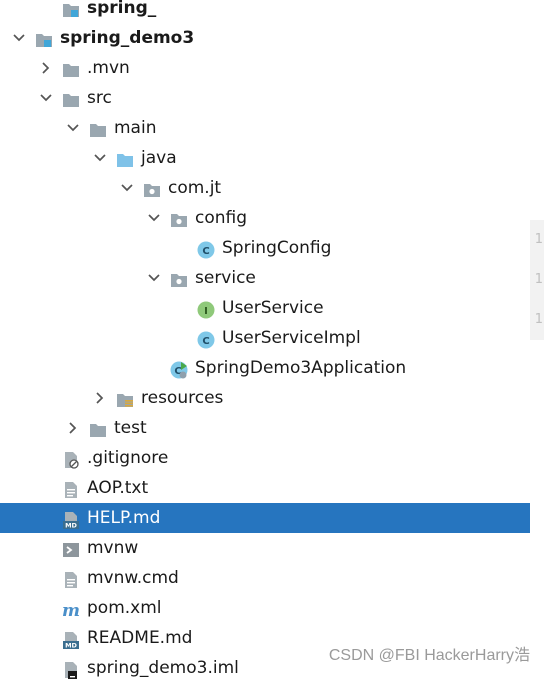  Describe the element at coordinates (206, 311) in the screenshot. I see `svg-text: I` at that location.